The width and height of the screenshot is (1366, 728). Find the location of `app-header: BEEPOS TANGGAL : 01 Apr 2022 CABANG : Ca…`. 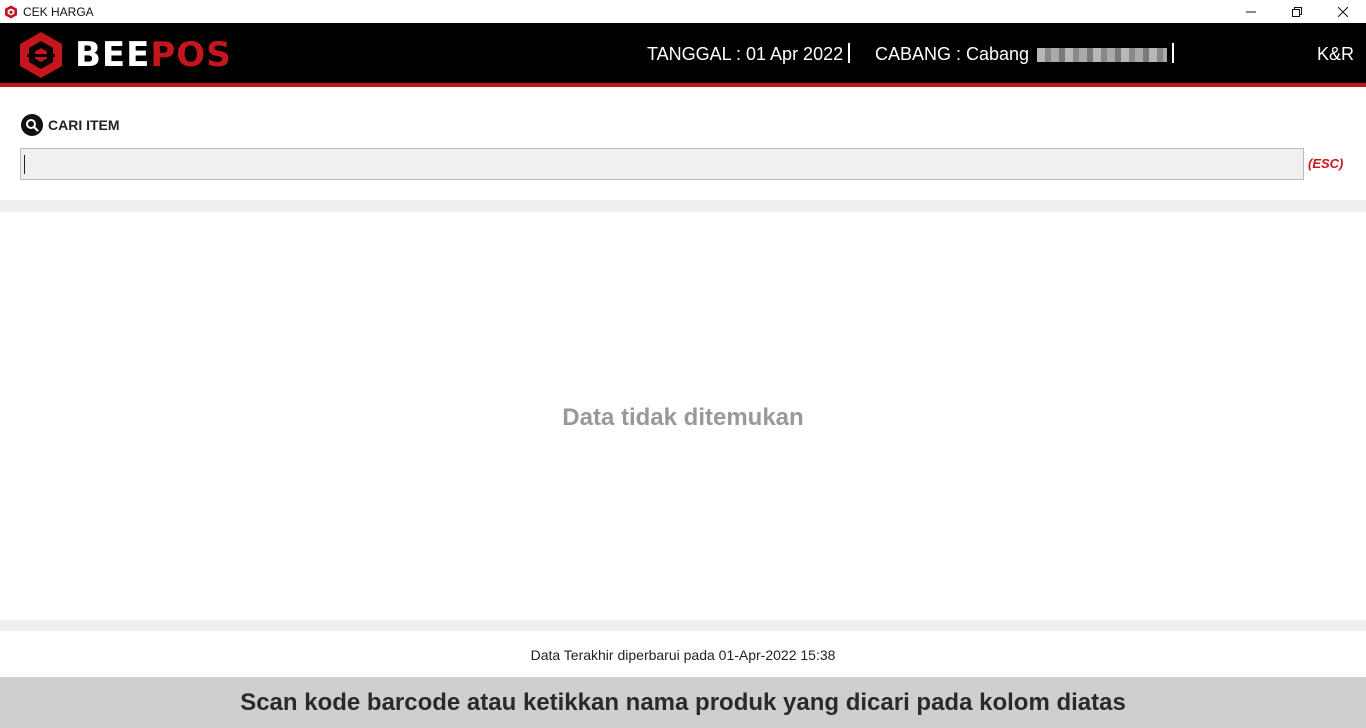

app-header: BEEPOS TANGGAL : 01 Apr 2022 CABANG : Ca… is located at coordinates (683, 55).